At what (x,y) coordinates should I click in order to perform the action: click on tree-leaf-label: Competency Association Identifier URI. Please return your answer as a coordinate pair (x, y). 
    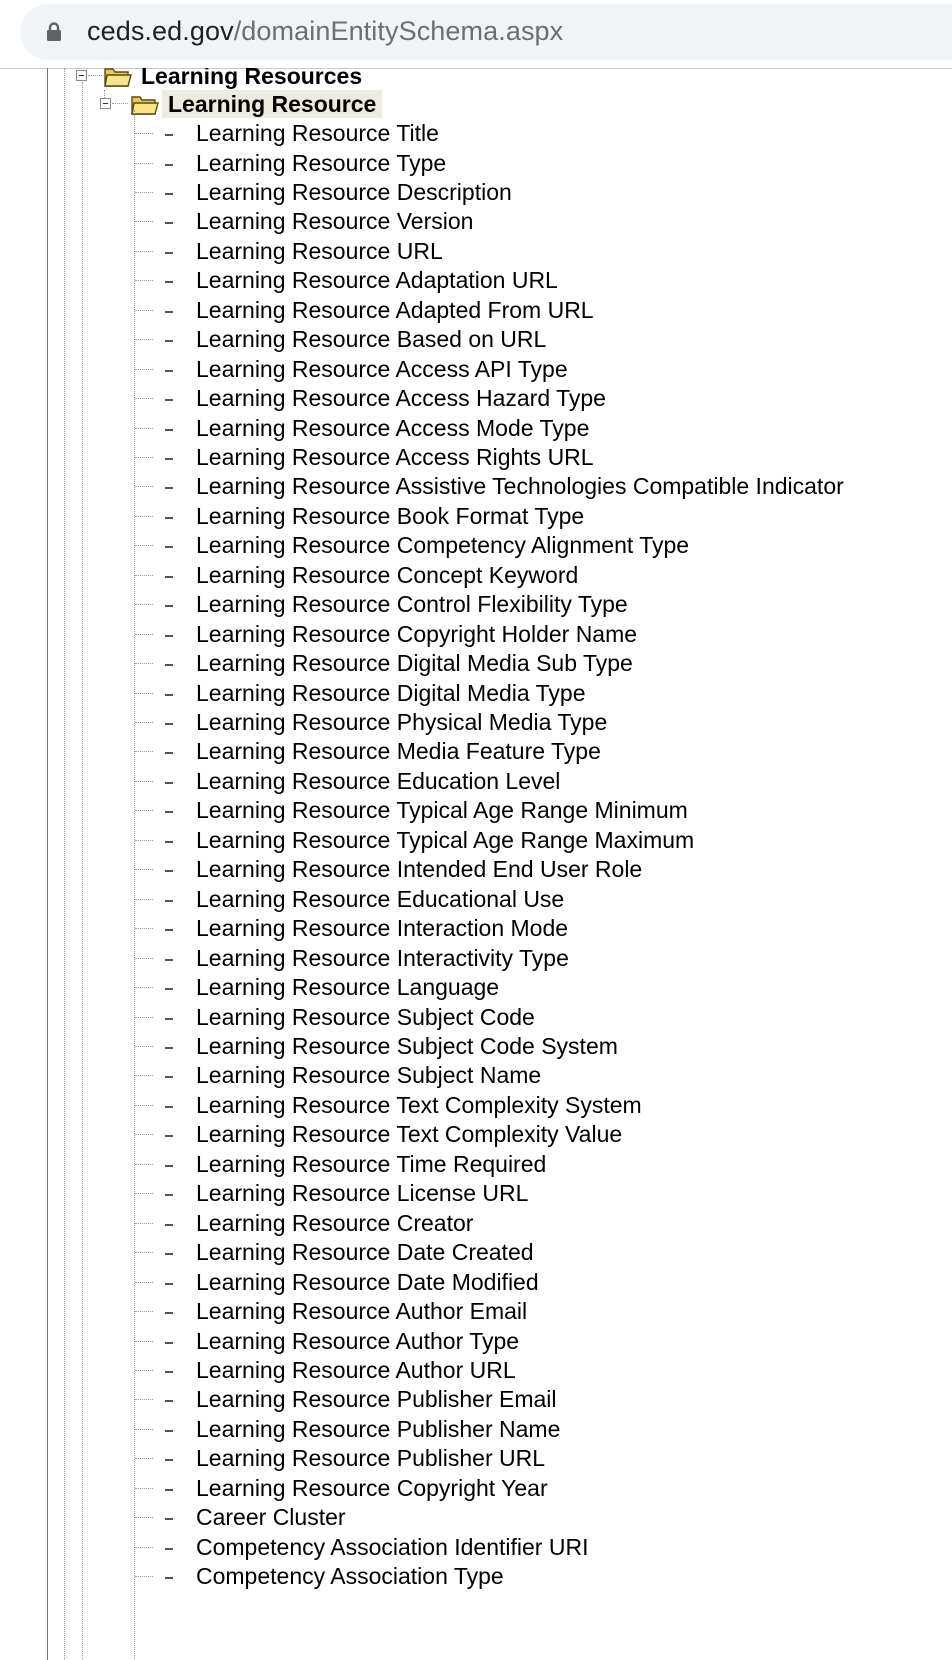
    Looking at the image, I should click on (392, 1547).